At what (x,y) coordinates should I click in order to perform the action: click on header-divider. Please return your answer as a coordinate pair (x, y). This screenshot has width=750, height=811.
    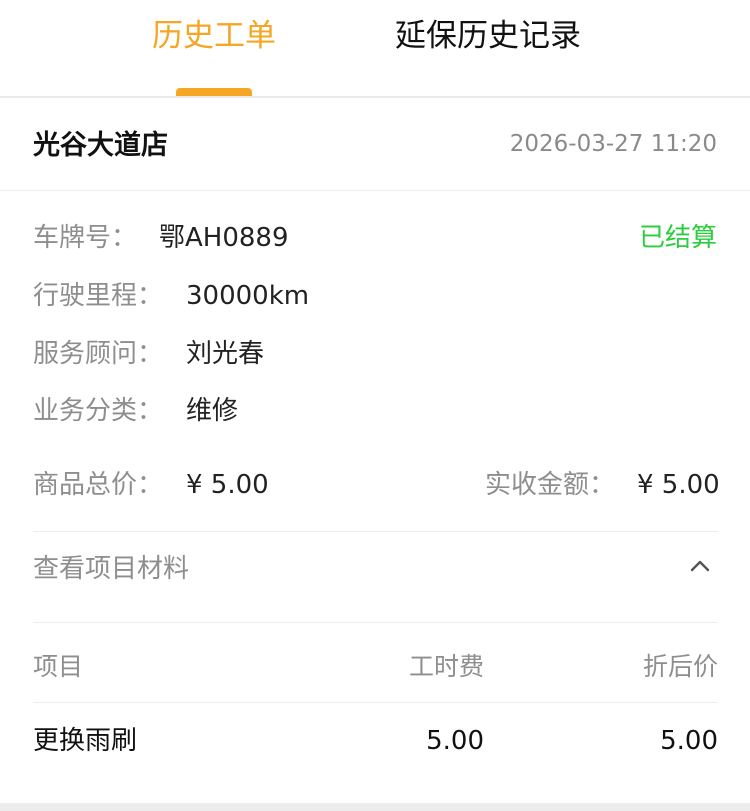
    Looking at the image, I should click on (375, 190).